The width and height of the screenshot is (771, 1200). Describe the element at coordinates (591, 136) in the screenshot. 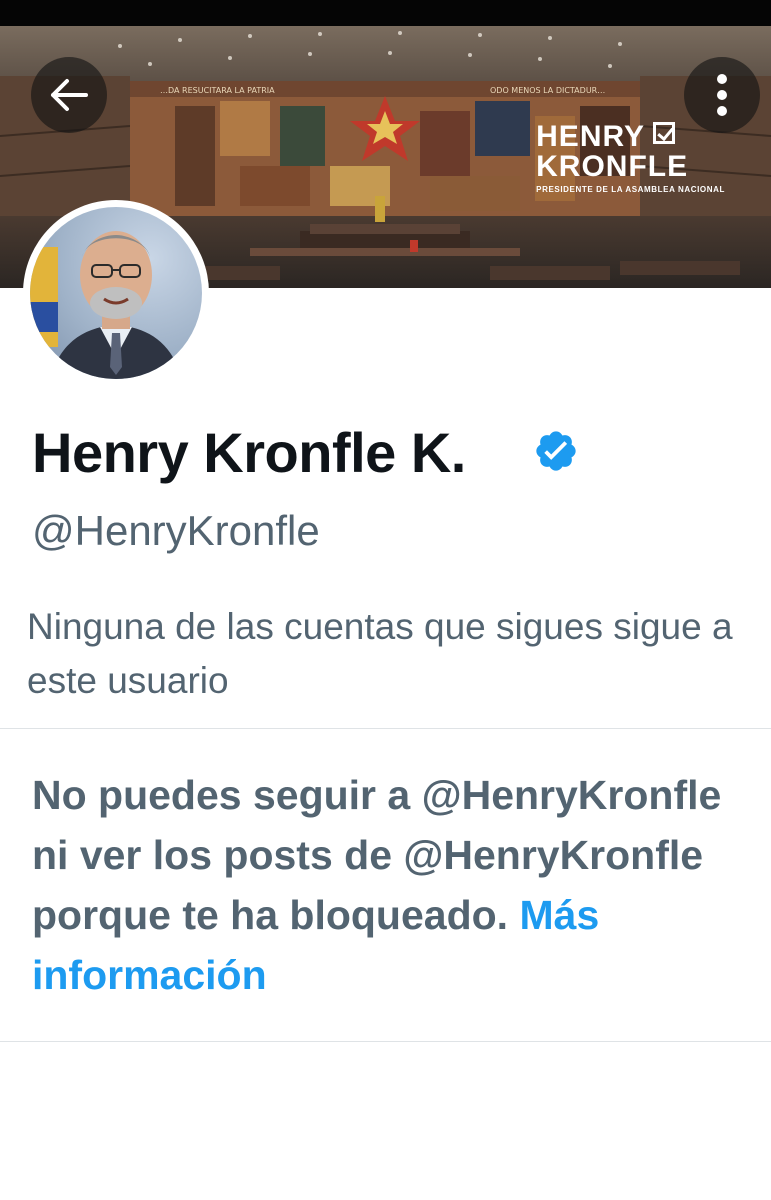

I see `brand-name: HENRY` at that location.